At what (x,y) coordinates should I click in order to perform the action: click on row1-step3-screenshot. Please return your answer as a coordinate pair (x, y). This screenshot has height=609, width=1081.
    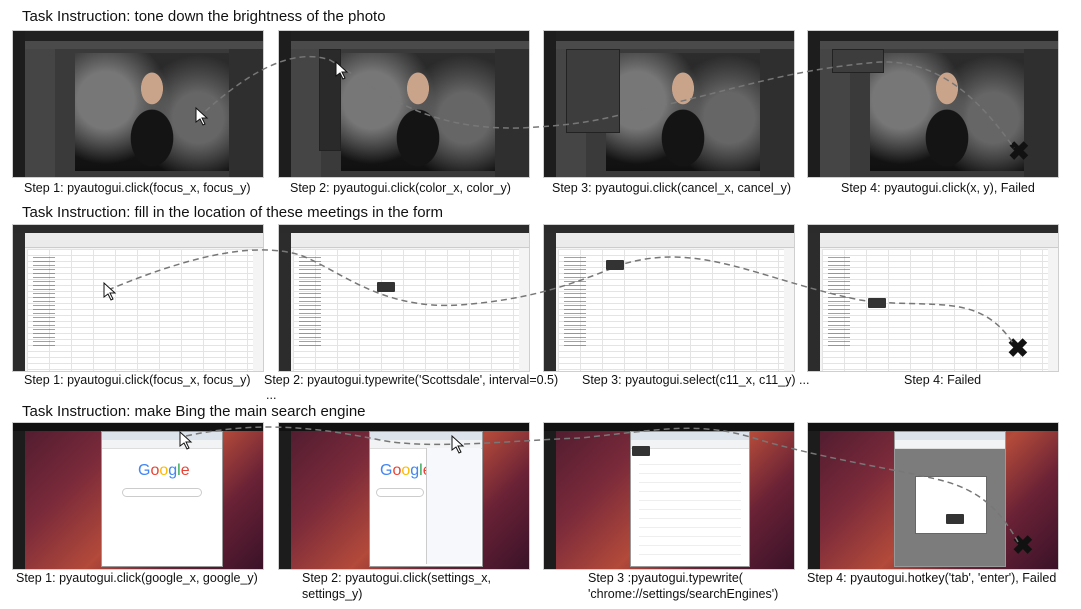
    Looking at the image, I should click on (669, 104).